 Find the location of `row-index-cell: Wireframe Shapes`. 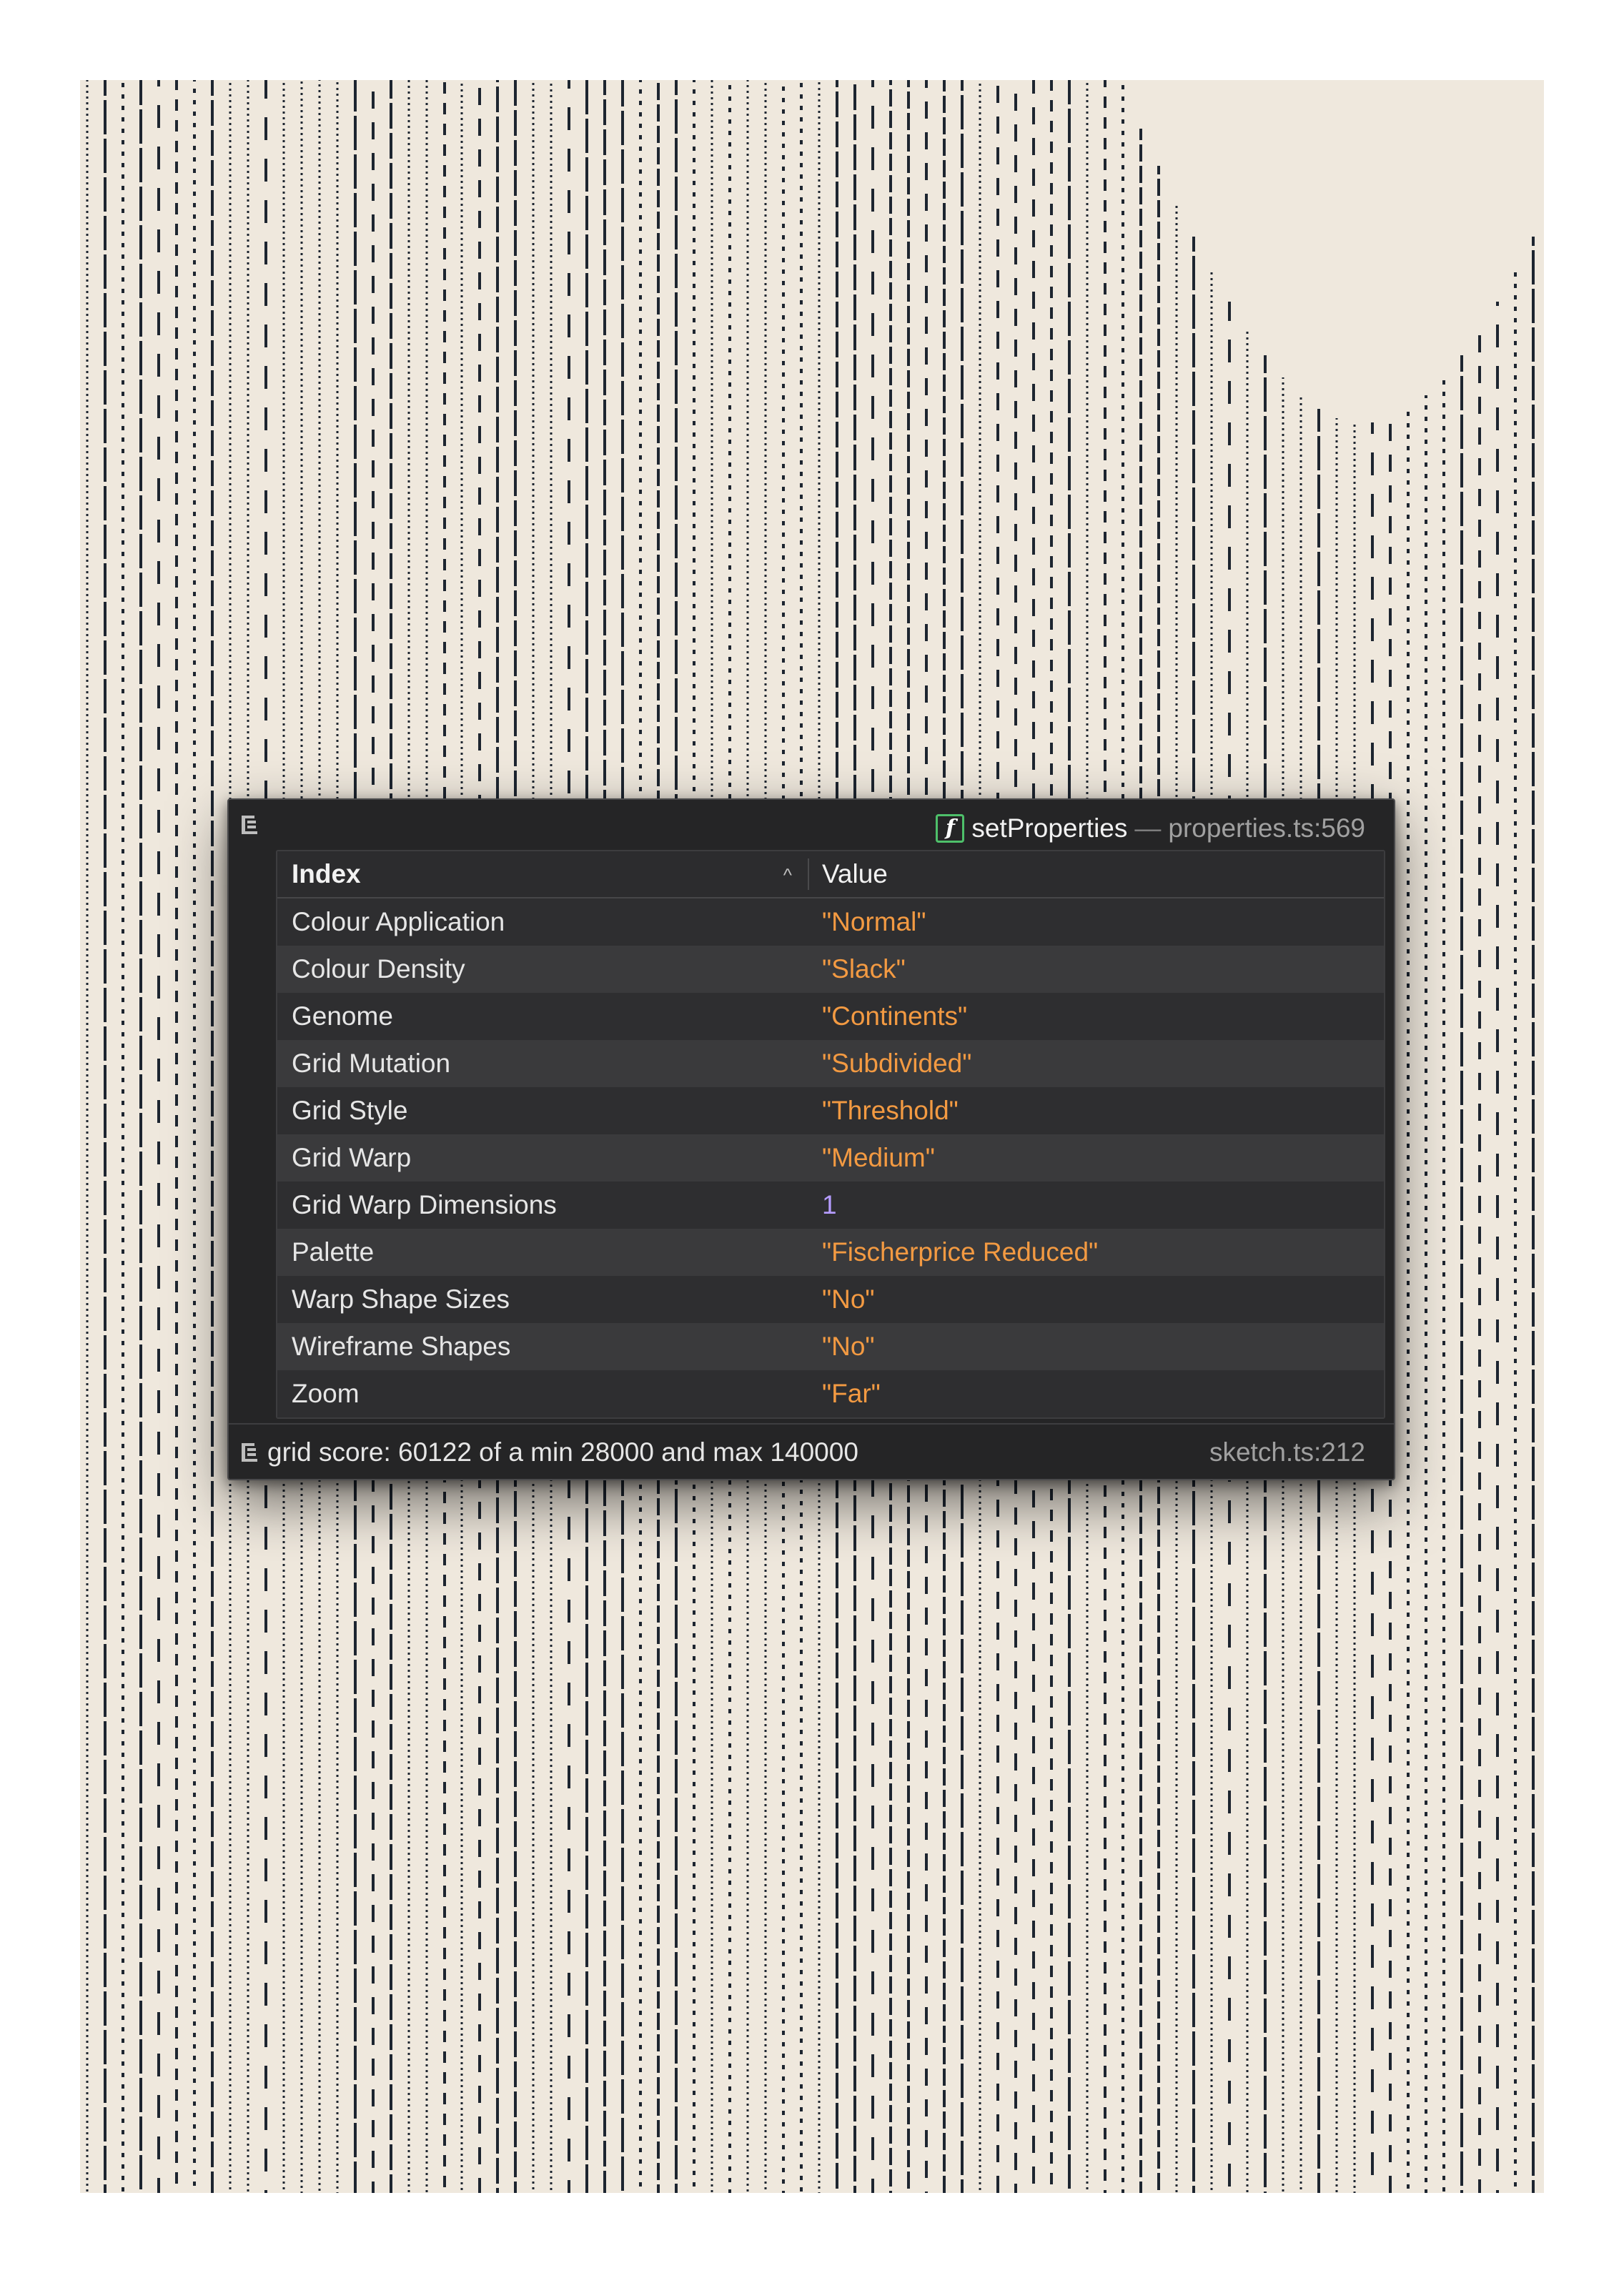

row-index-cell: Wireframe Shapes is located at coordinates (402, 1346).